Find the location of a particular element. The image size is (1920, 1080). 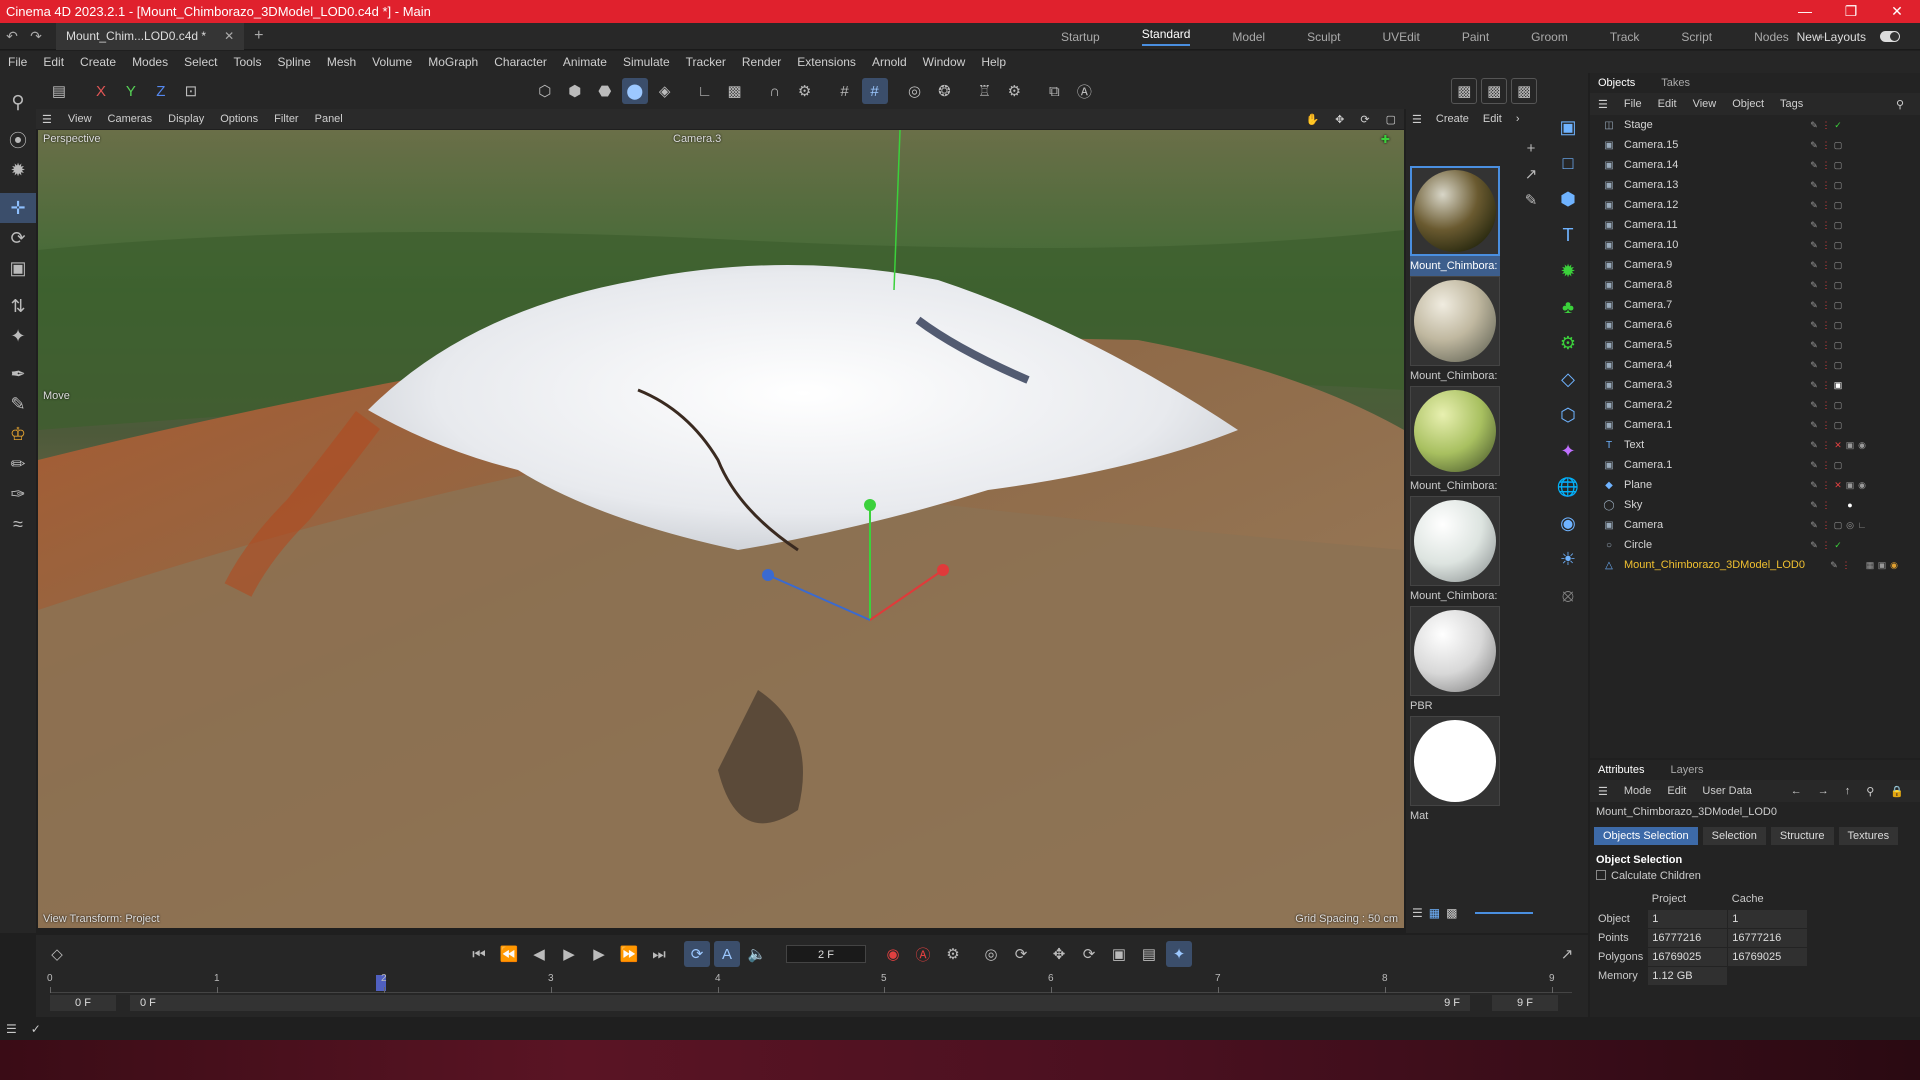

timeline-ruler: 0 1 2 3 4 5 6 7 8 9 is located at coordinates (809, 983).